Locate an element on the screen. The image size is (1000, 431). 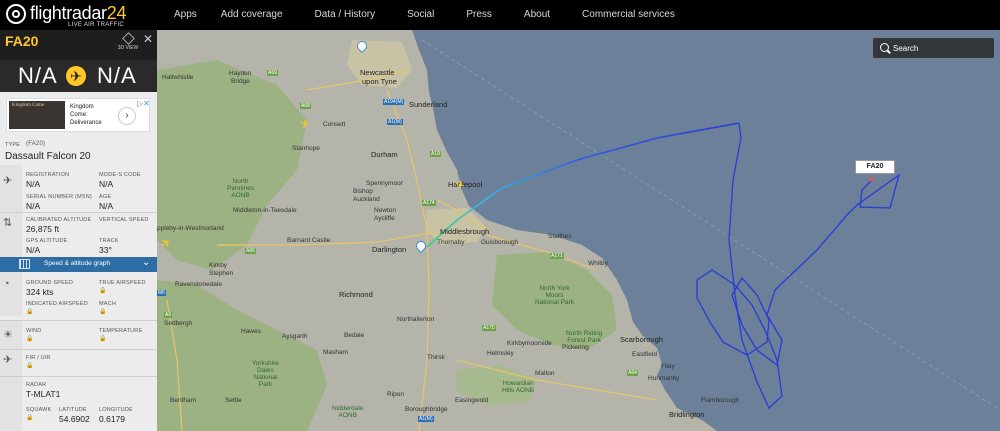
radar-section-gutter is located at coordinates (11, 404).